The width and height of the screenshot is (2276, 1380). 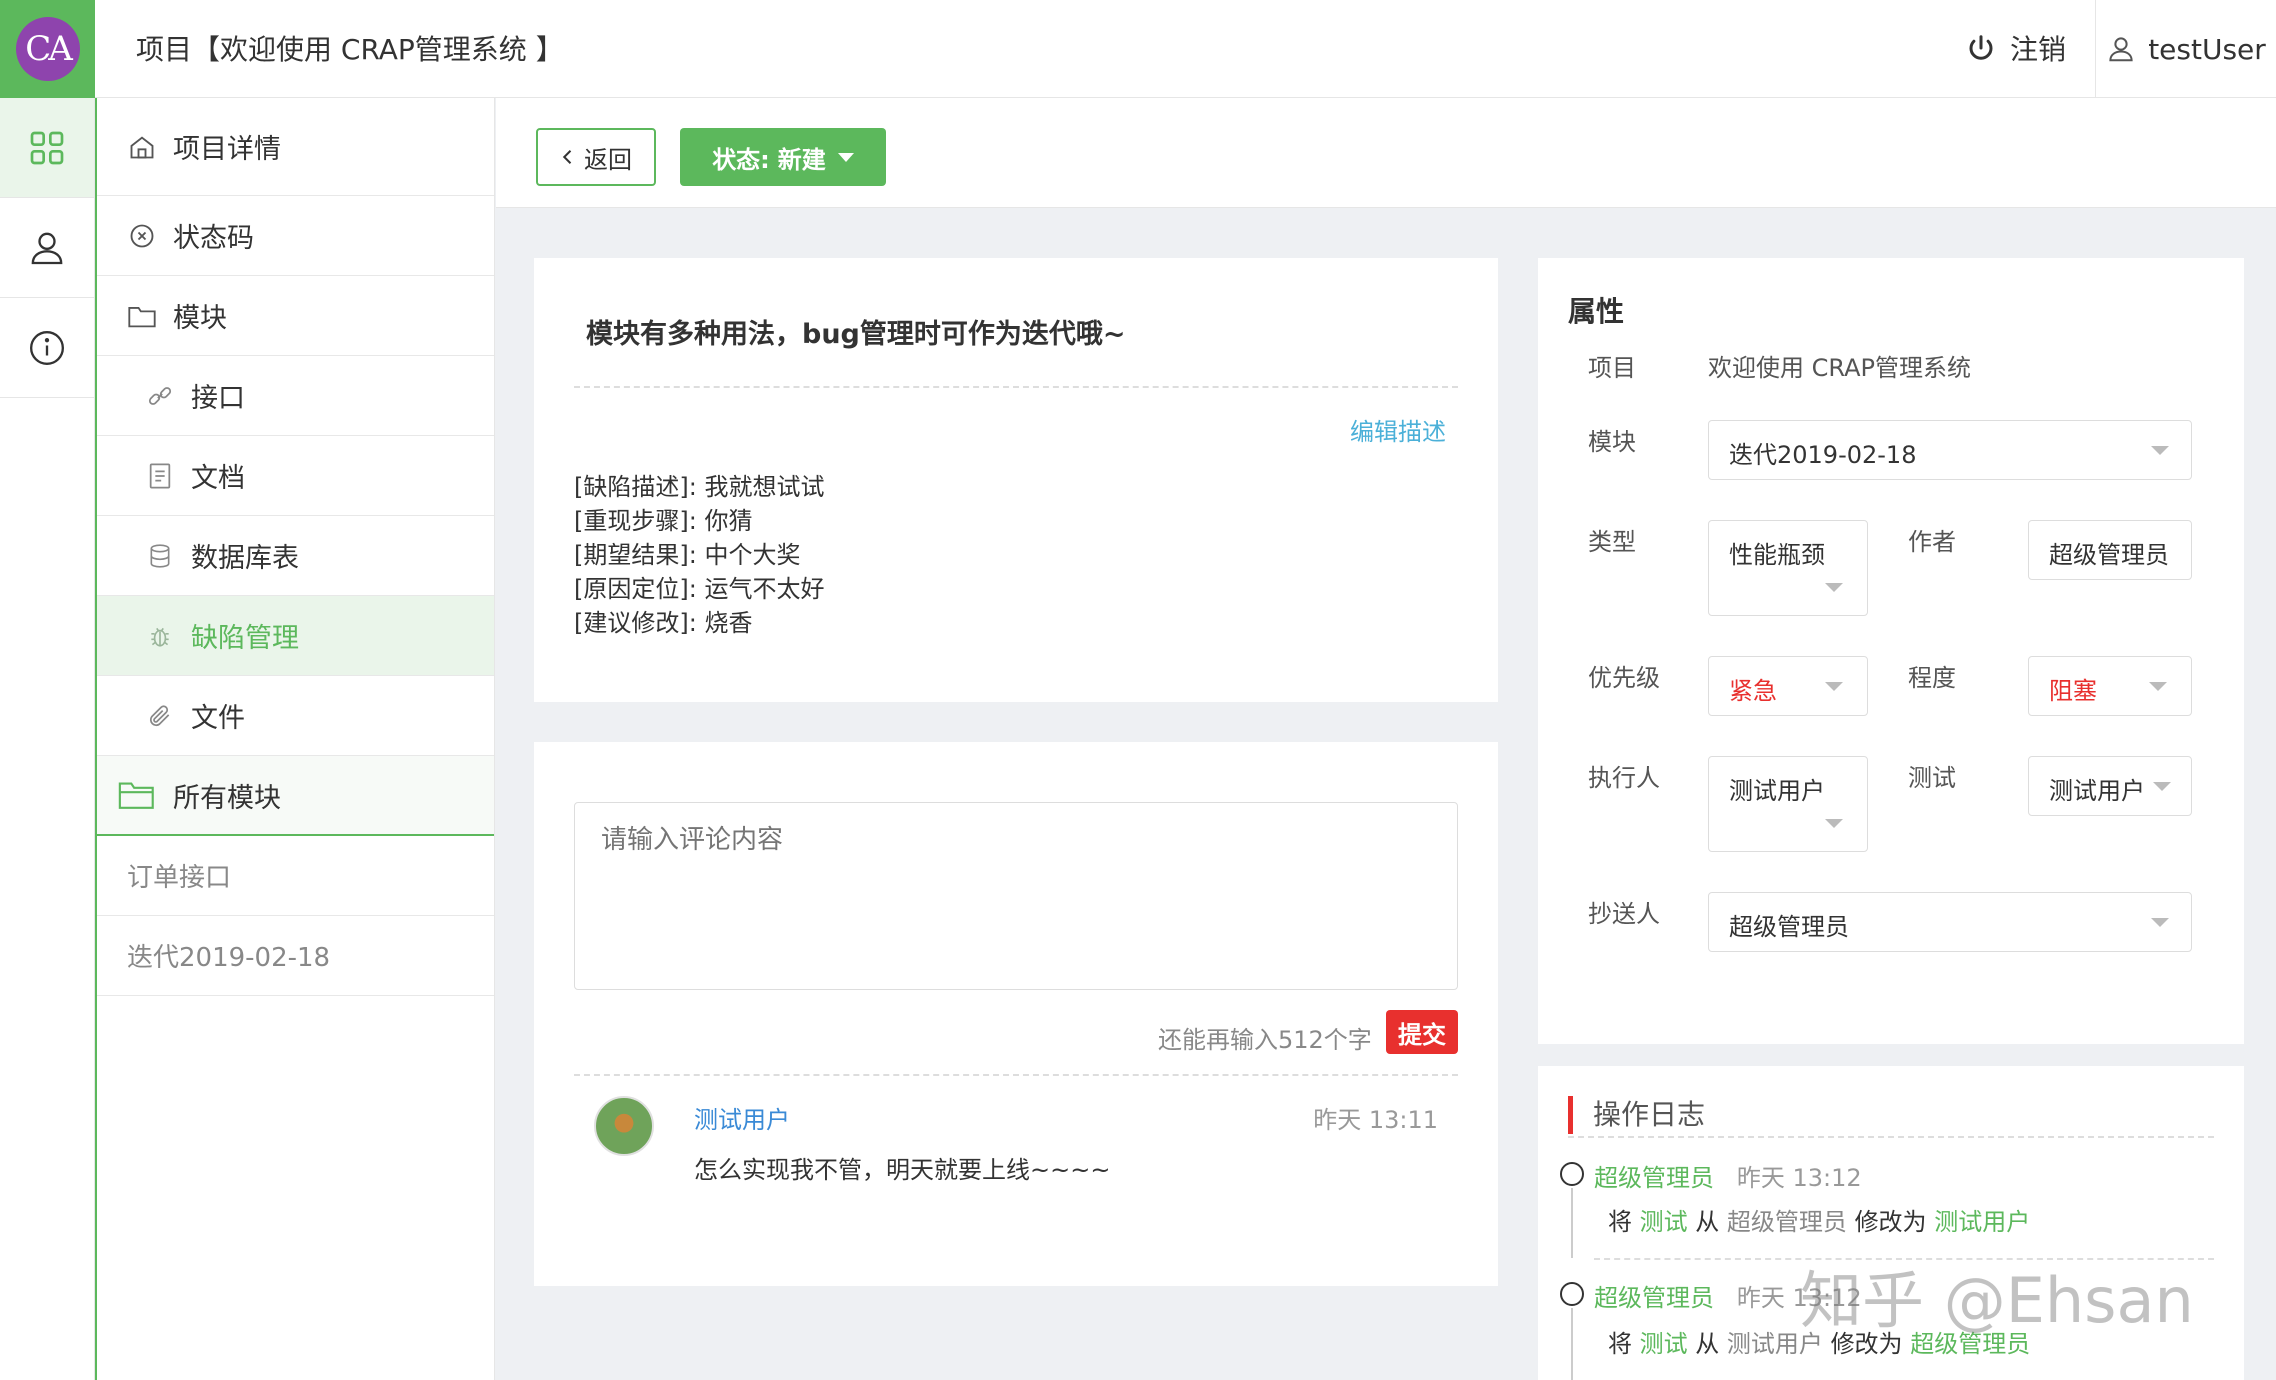 What do you see at coordinates (1890, 1222) in the screenshot?
I see `log-word: 修改为` at bounding box center [1890, 1222].